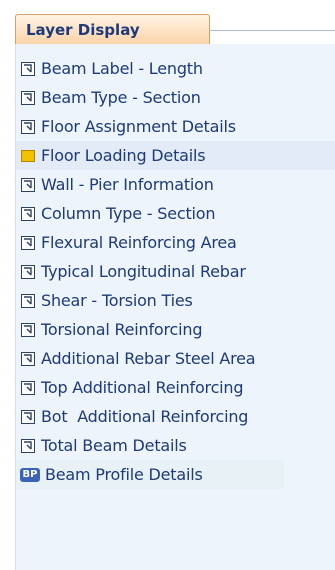  I want to click on layer-active-icon, so click(28, 156).